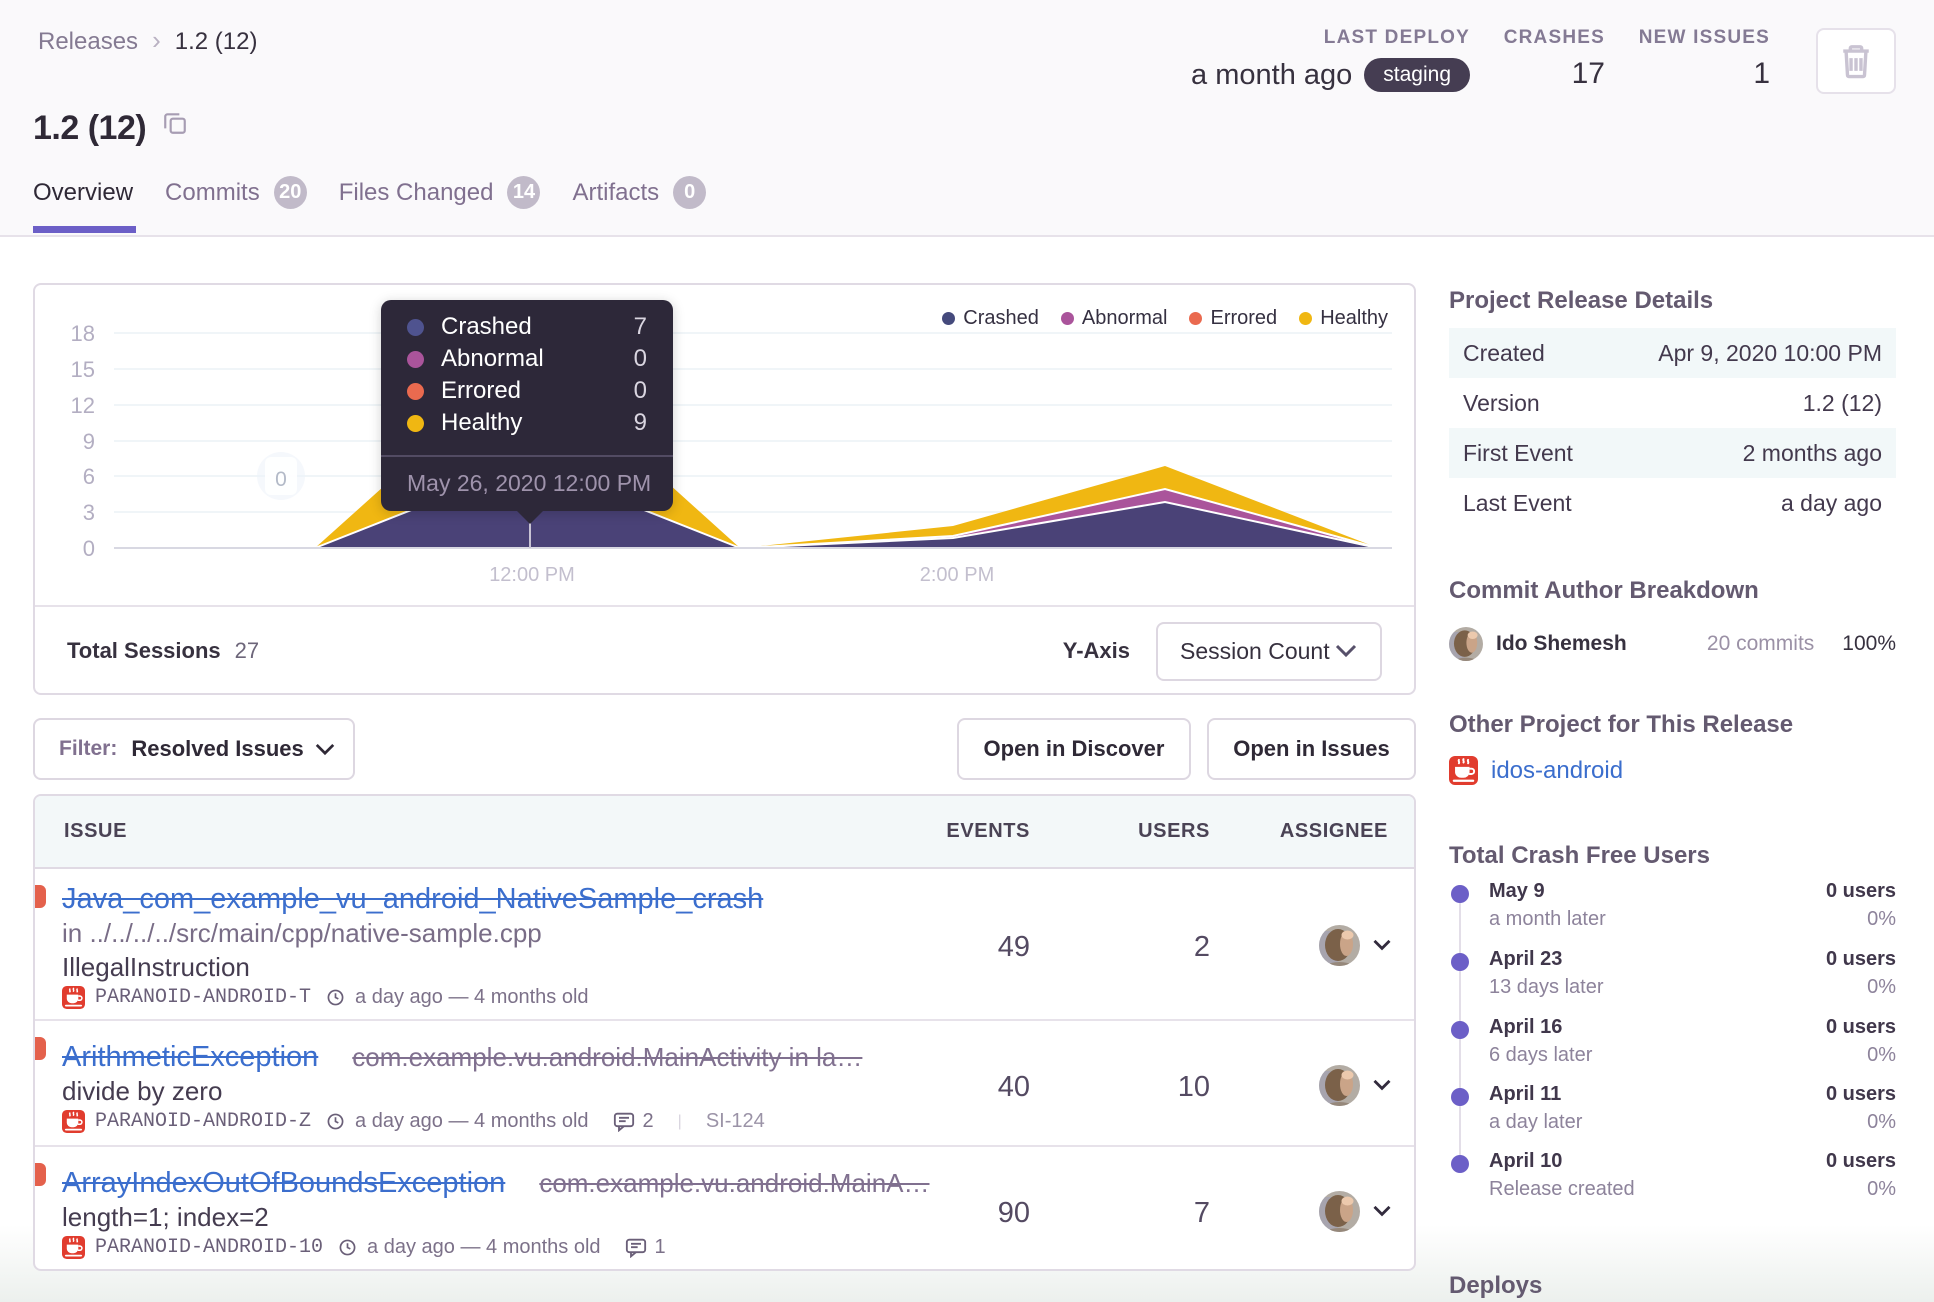 The width and height of the screenshot is (1934, 1302). Describe the element at coordinates (83, 333) in the screenshot. I see `svg-text: 18` at that location.